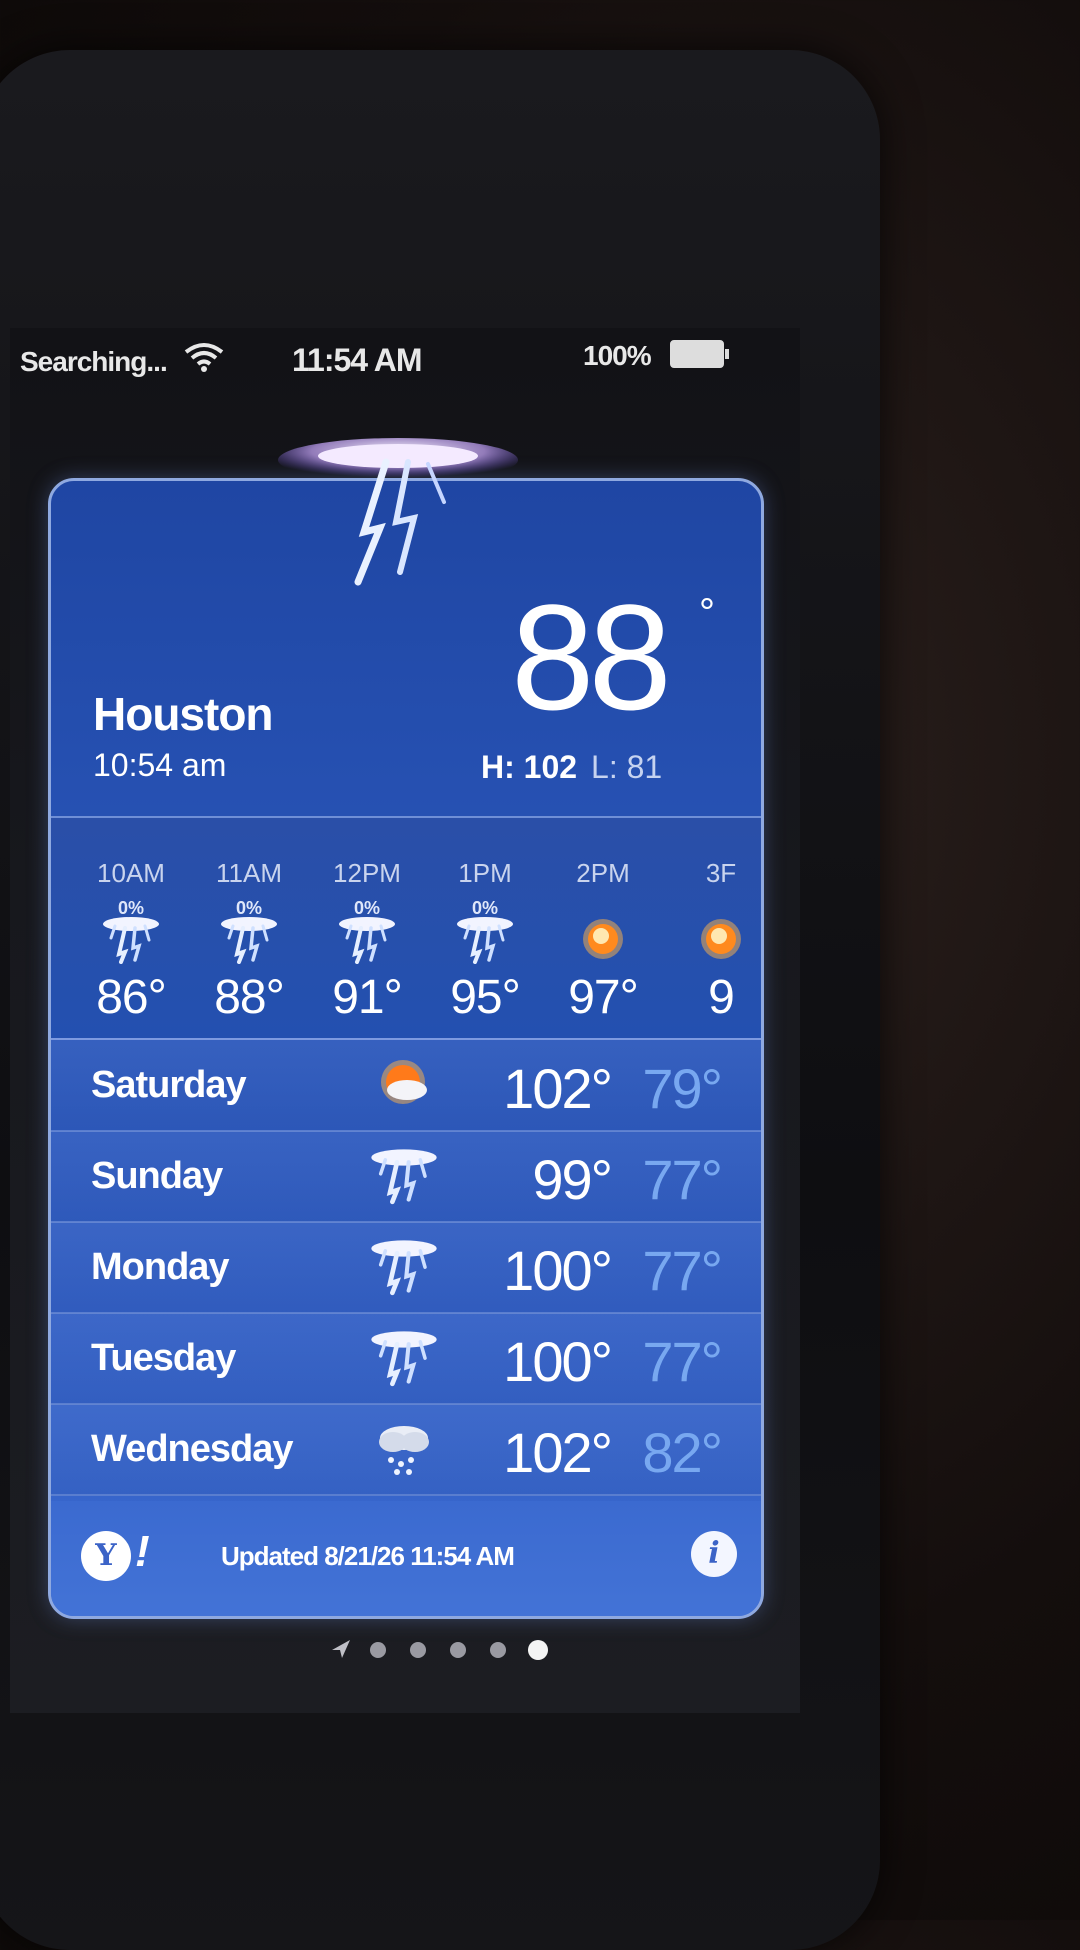 This screenshot has height=1950, width=1080. I want to click on card-footer: Y ! Updated 8/21/26 11:54 AM i, so click(406, 1558).